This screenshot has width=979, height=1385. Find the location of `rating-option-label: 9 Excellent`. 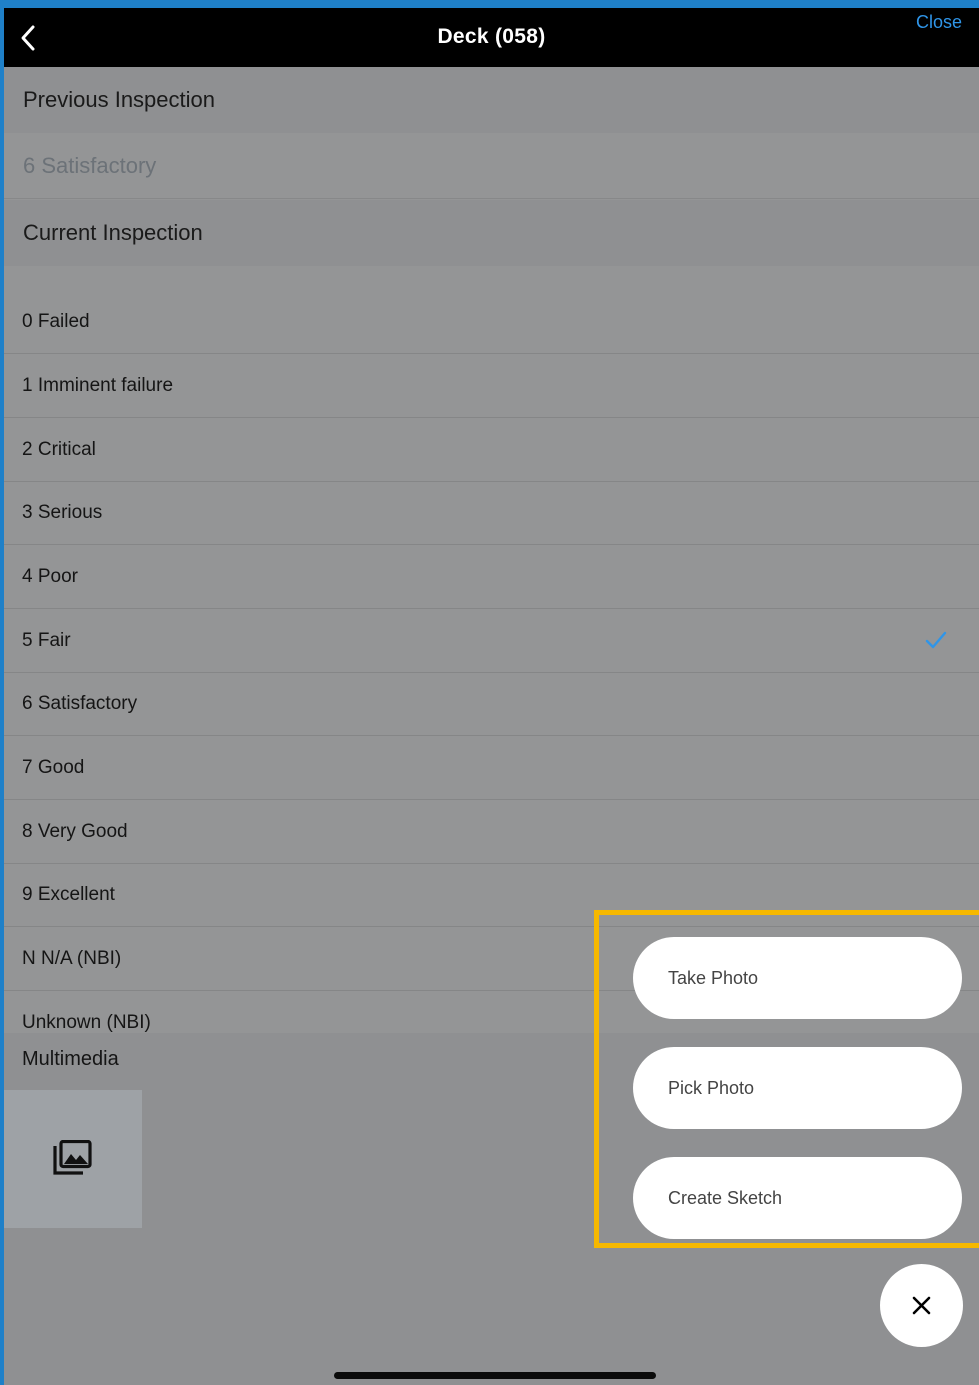

rating-option-label: 9 Excellent is located at coordinates (68, 894).